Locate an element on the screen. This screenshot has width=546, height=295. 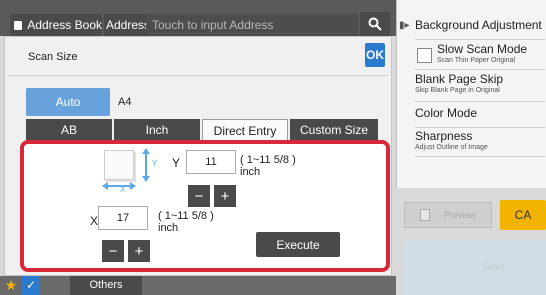
item-title: Slow Scan Mode is located at coordinates (482, 49).